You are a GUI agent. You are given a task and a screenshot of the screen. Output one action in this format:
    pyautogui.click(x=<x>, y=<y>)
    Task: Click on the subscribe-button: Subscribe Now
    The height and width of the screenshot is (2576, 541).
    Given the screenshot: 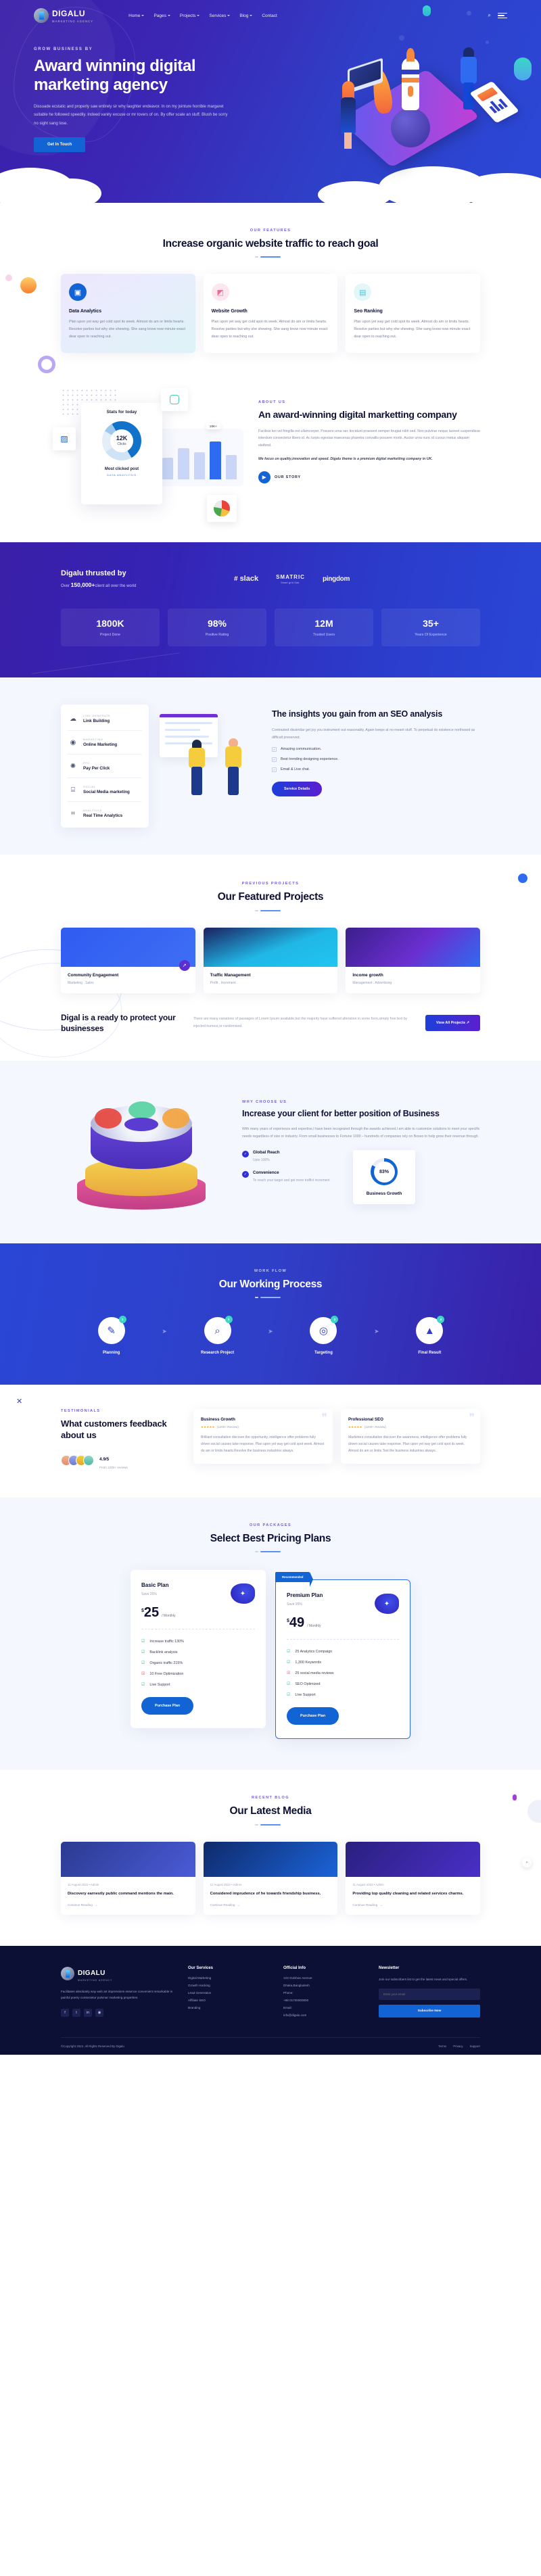 What is the action you would take?
    pyautogui.click(x=430, y=2011)
    